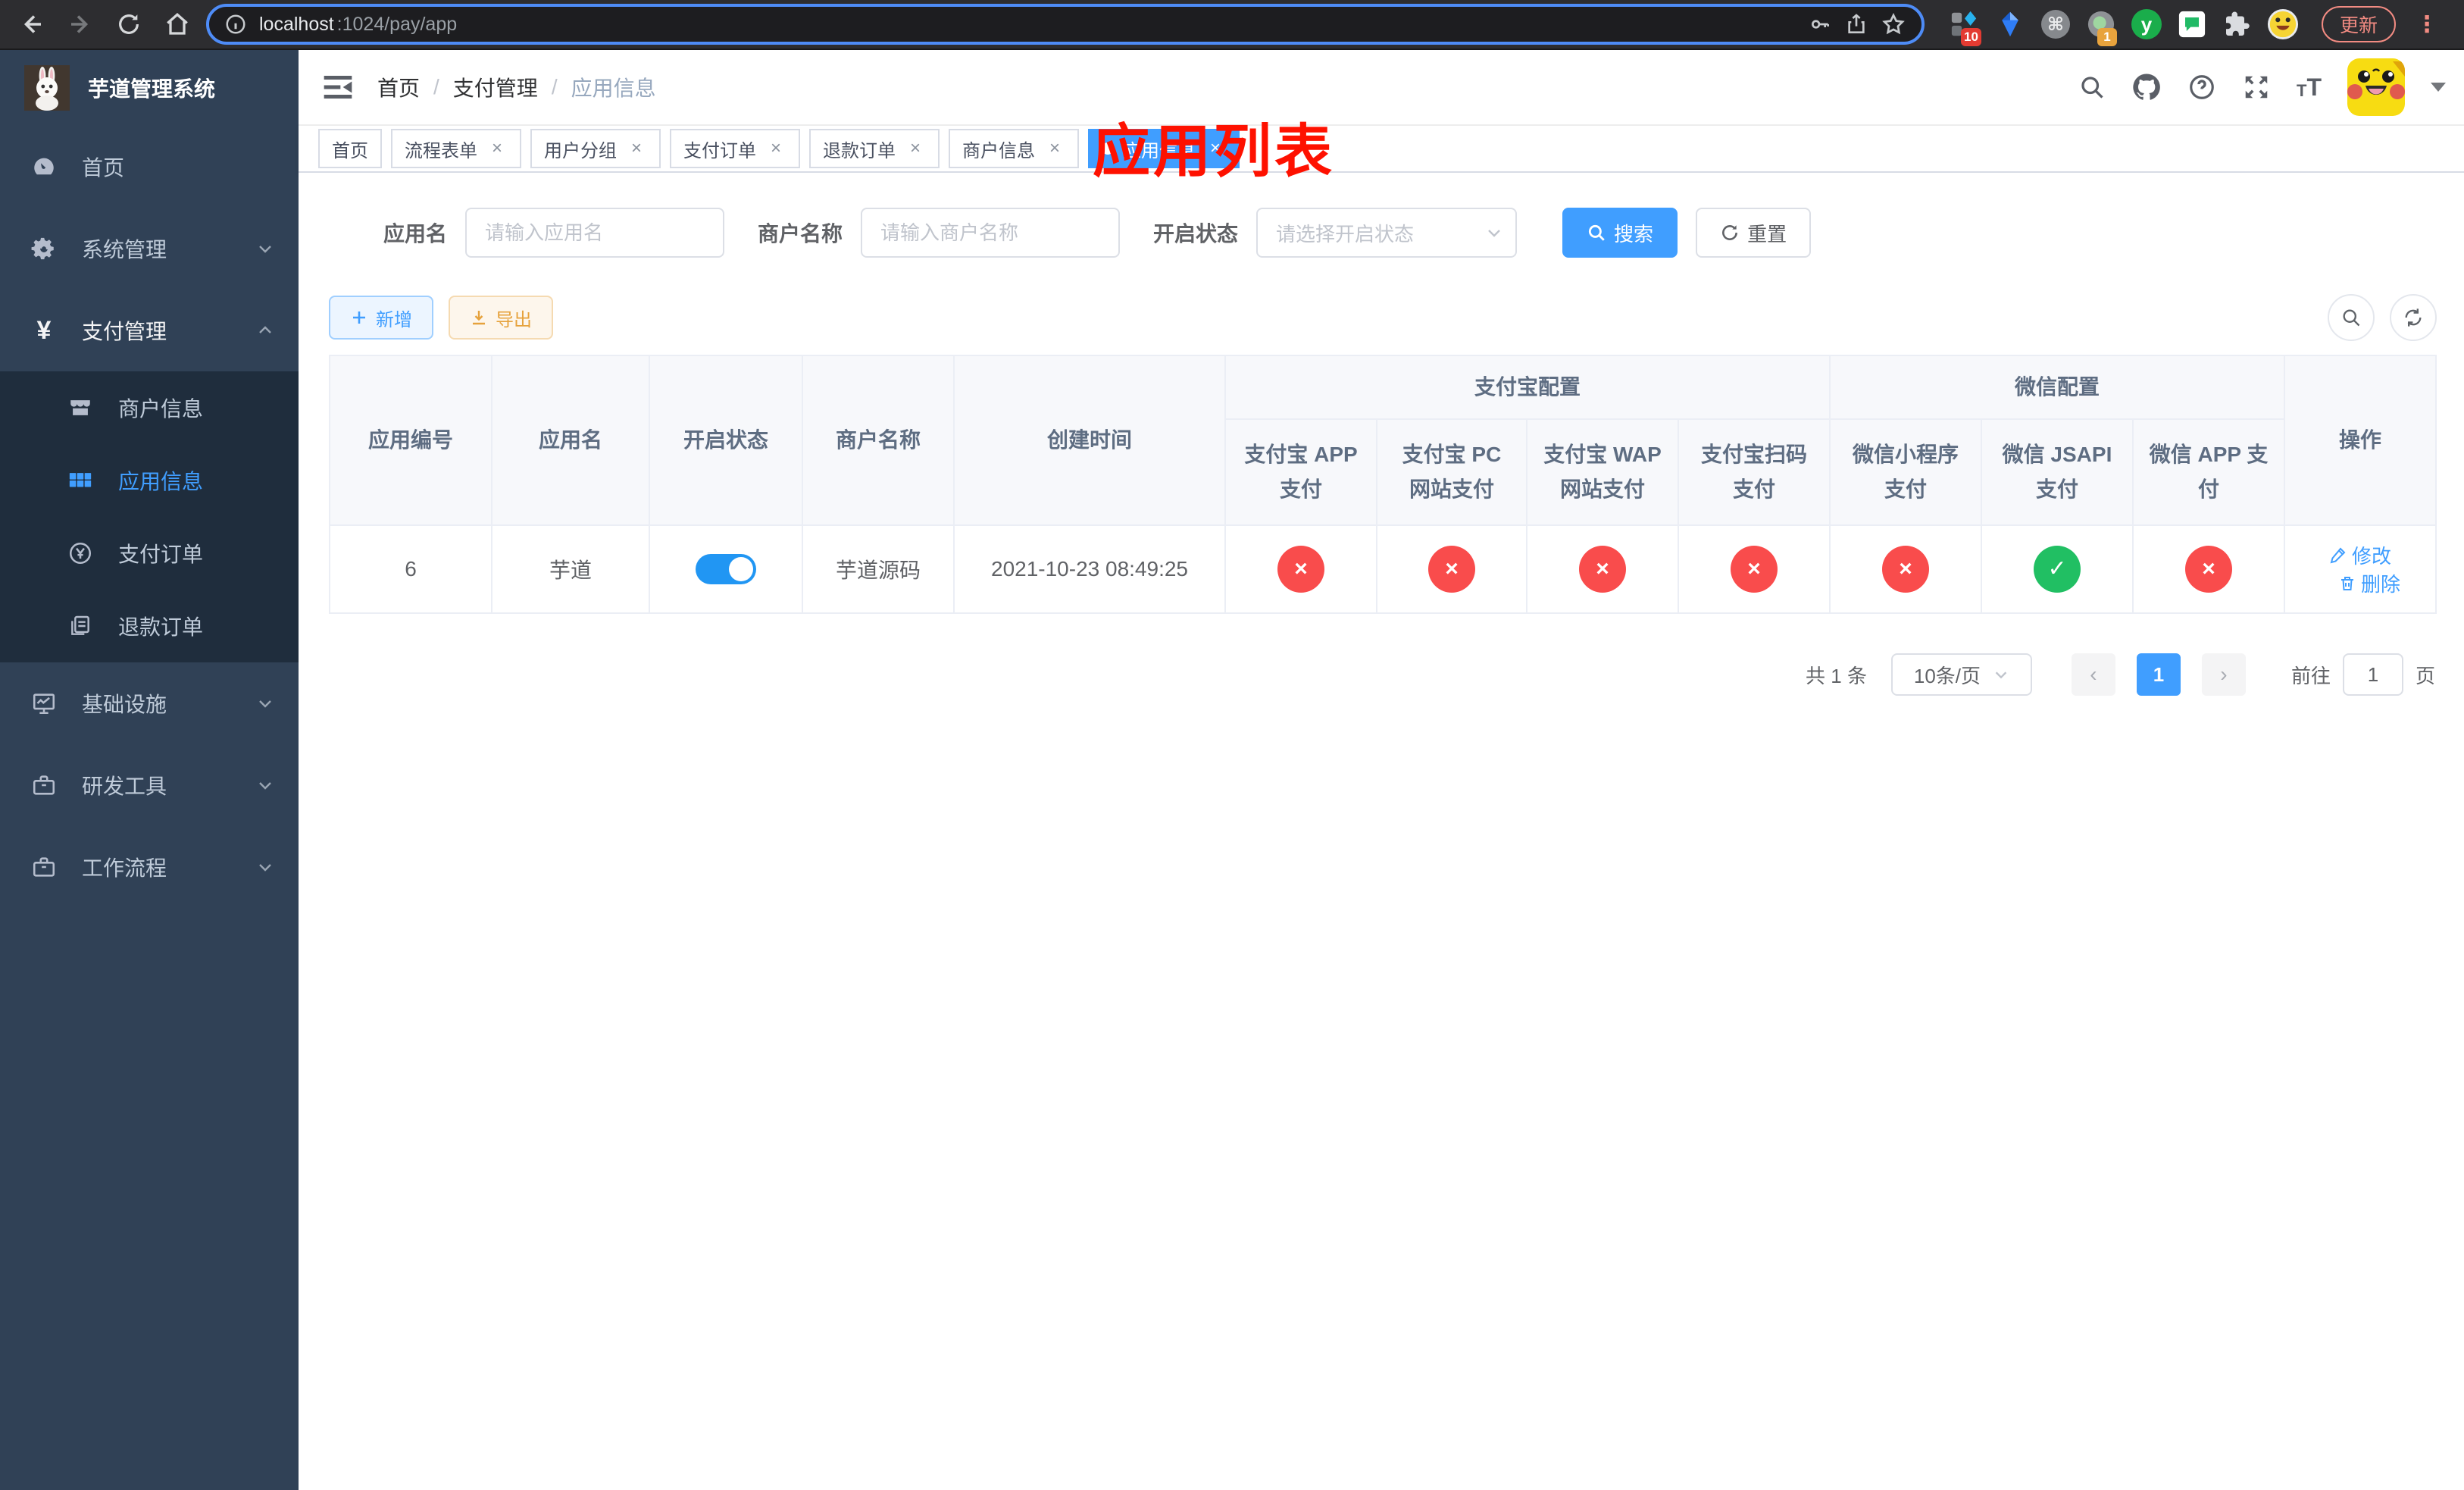 This screenshot has width=2464, height=1490. Describe the element at coordinates (1893, 24) in the screenshot. I see `bookmark-star-icon` at that location.